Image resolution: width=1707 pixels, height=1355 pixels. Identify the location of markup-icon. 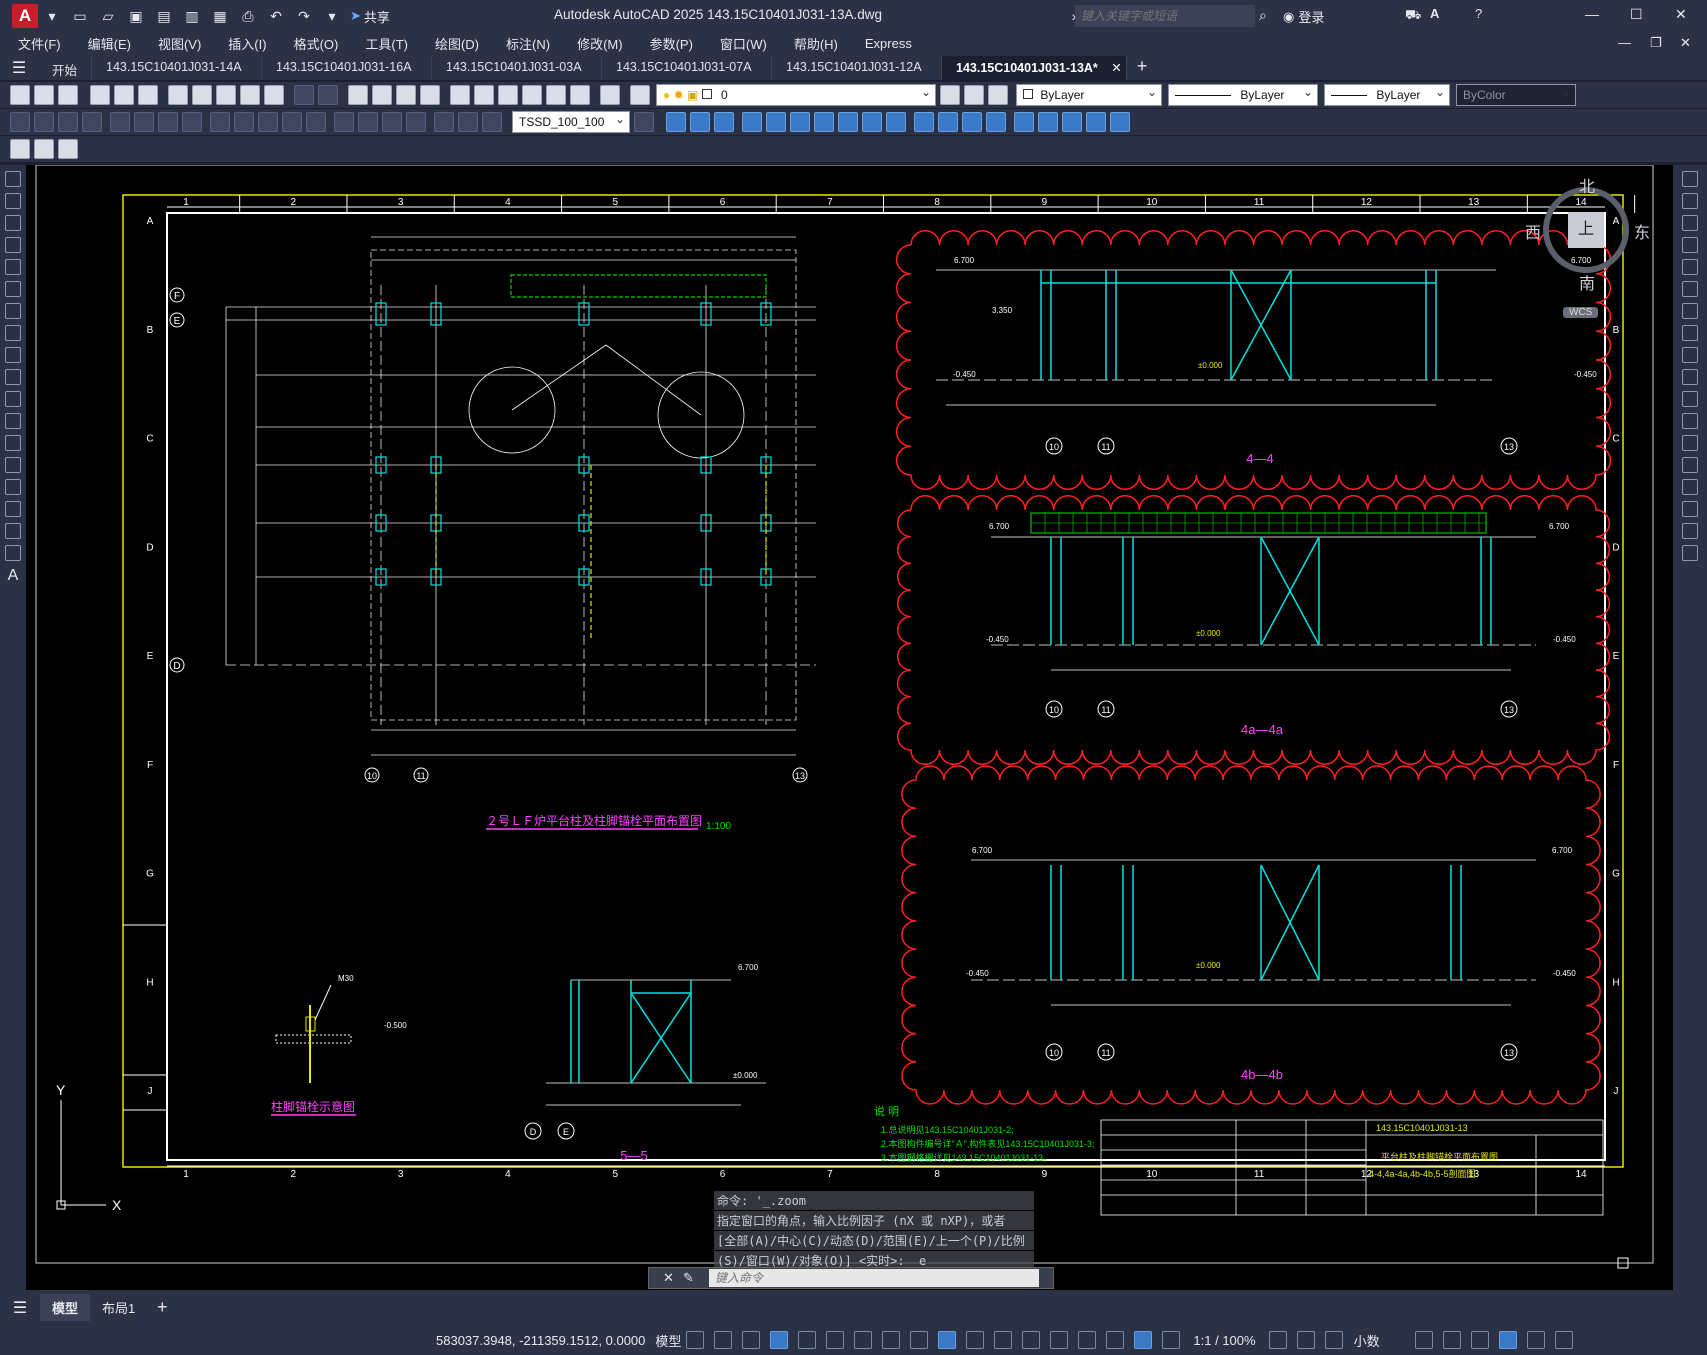
(556, 95).